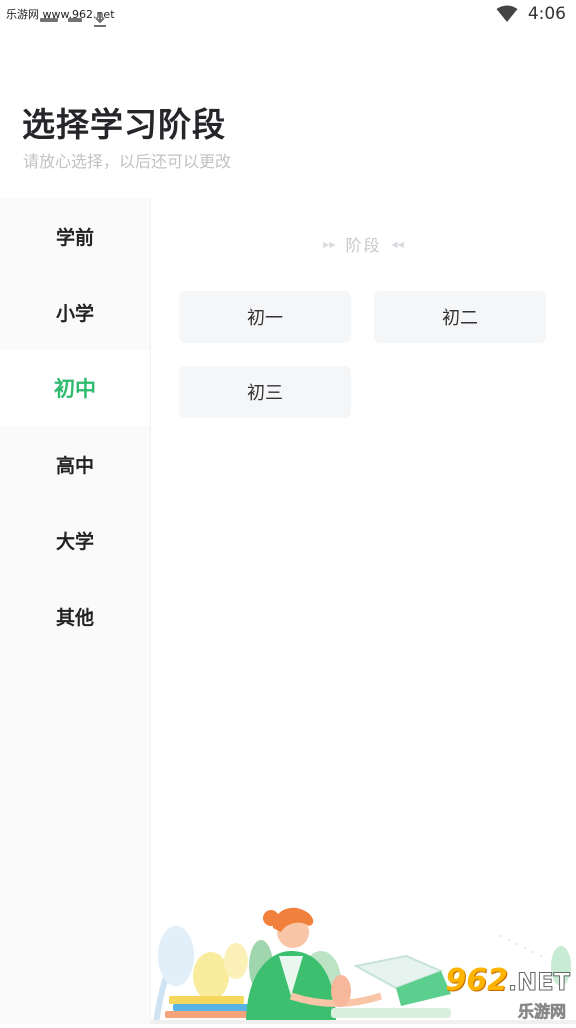  I want to click on grade-label: 初三, so click(265, 393).